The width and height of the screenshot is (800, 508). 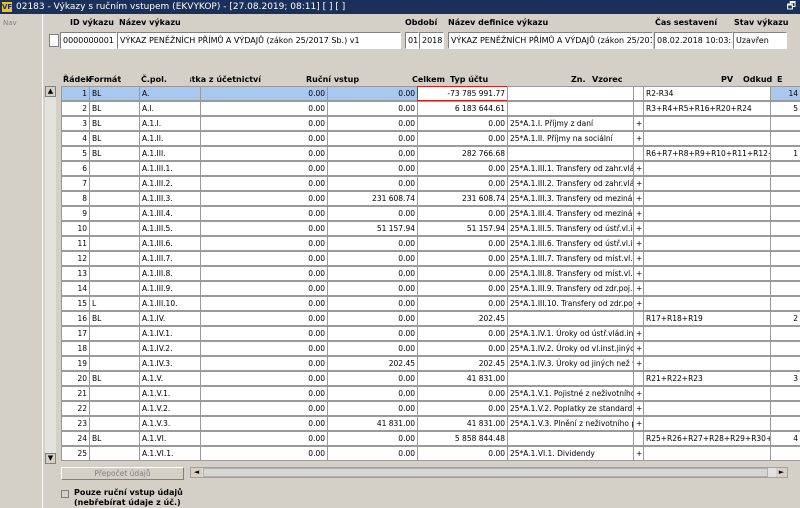 I want to click on cell-celkem: 5 858 844.48, so click(x=462, y=438).